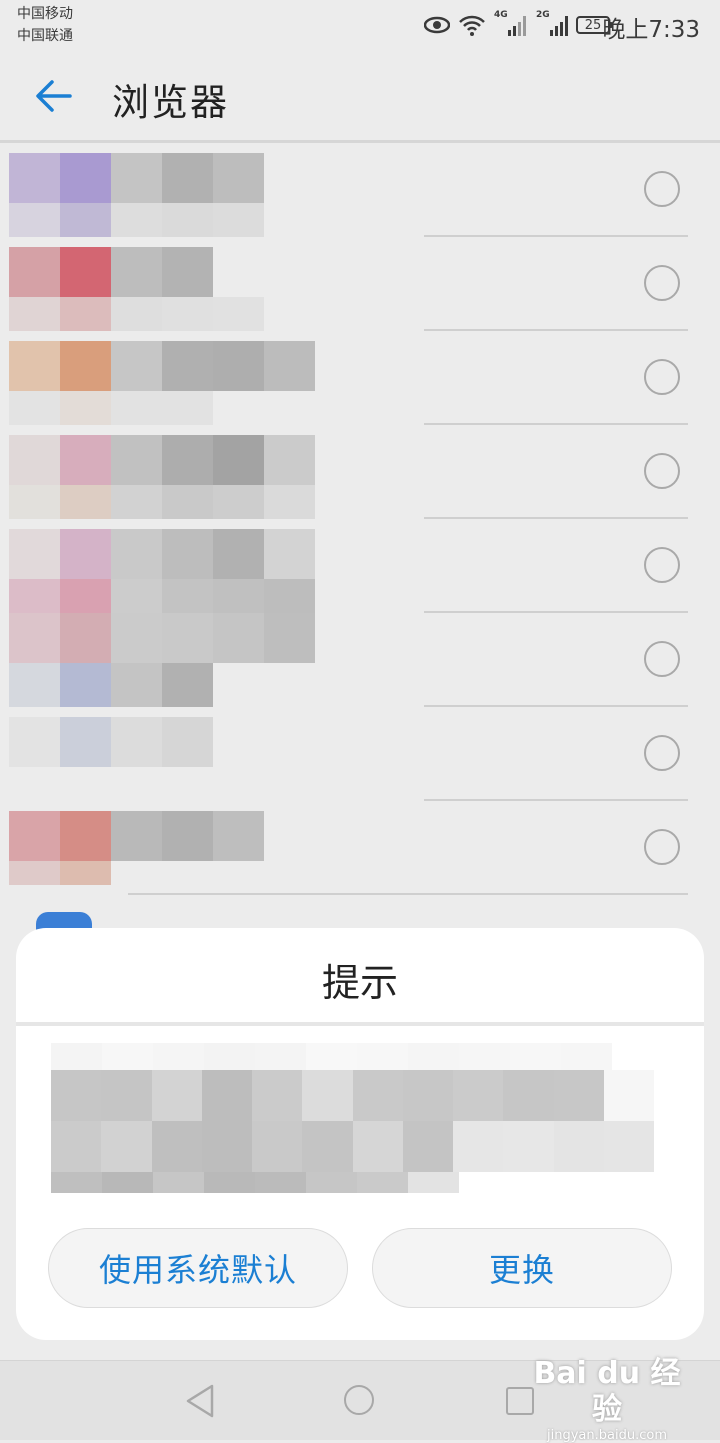 This screenshot has width=720, height=1443. I want to click on network-type-1: 4G, so click(501, 15).